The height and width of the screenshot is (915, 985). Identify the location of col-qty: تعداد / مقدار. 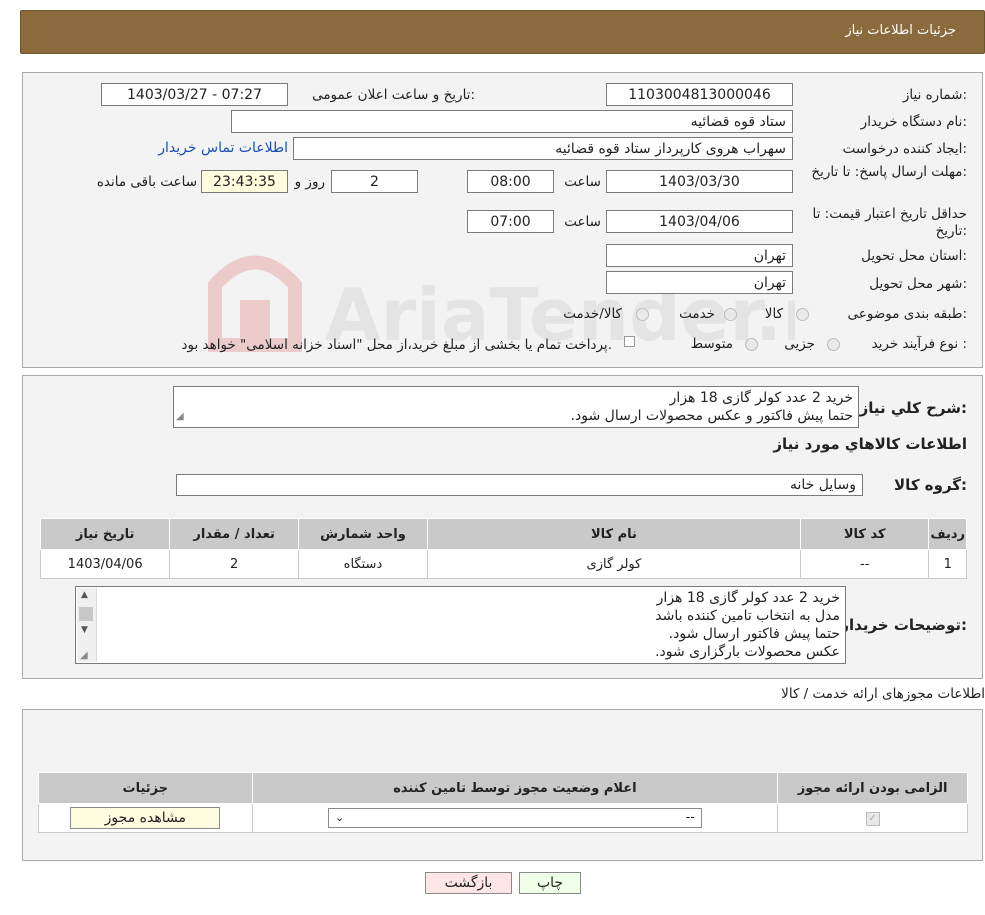
(234, 534).